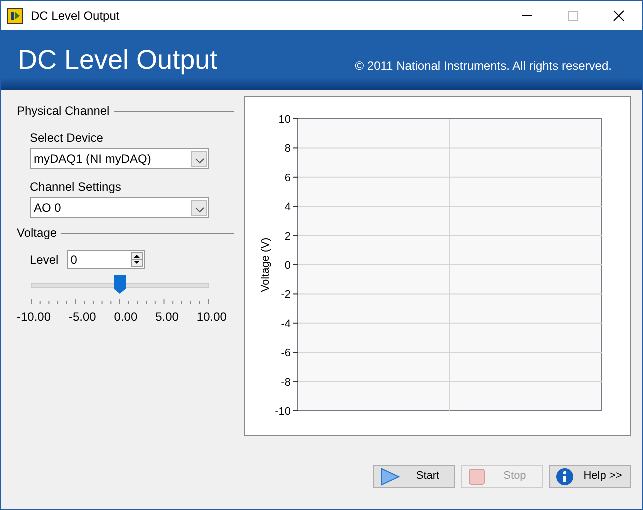 Image resolution: width=643 pixels, height=510 pixels. Describe the element at coordinates (286, 324) in the screenshot. I see `tick-label: -4` at that location.